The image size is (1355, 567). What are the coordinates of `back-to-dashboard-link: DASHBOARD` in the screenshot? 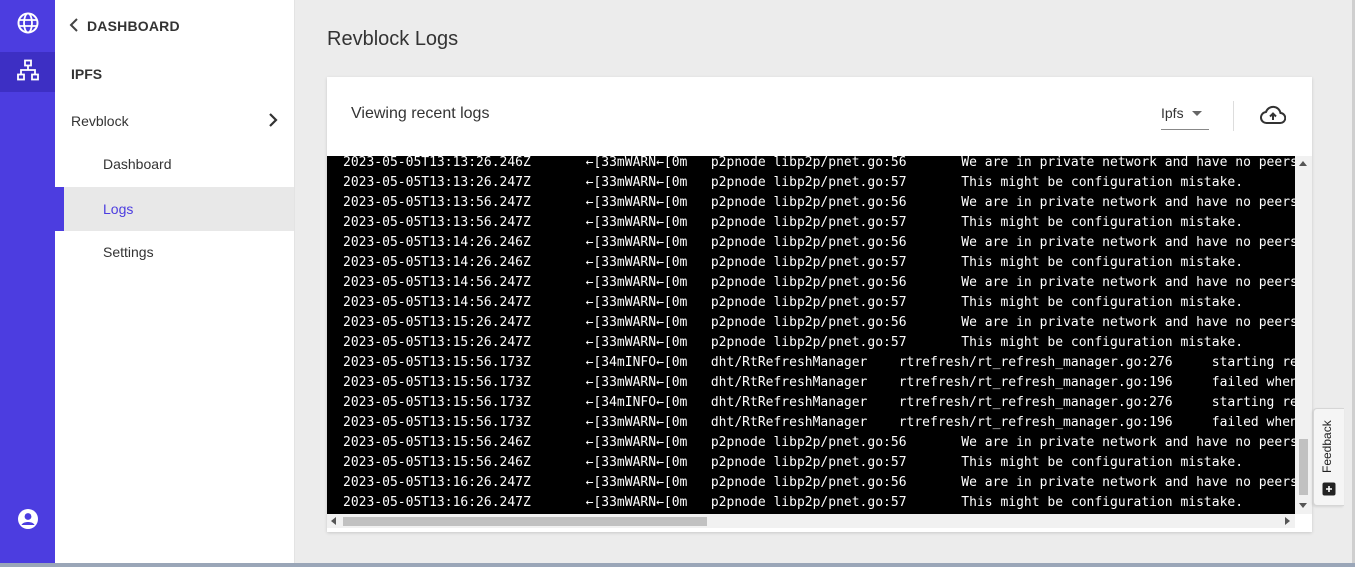 It's located at (124, 26).